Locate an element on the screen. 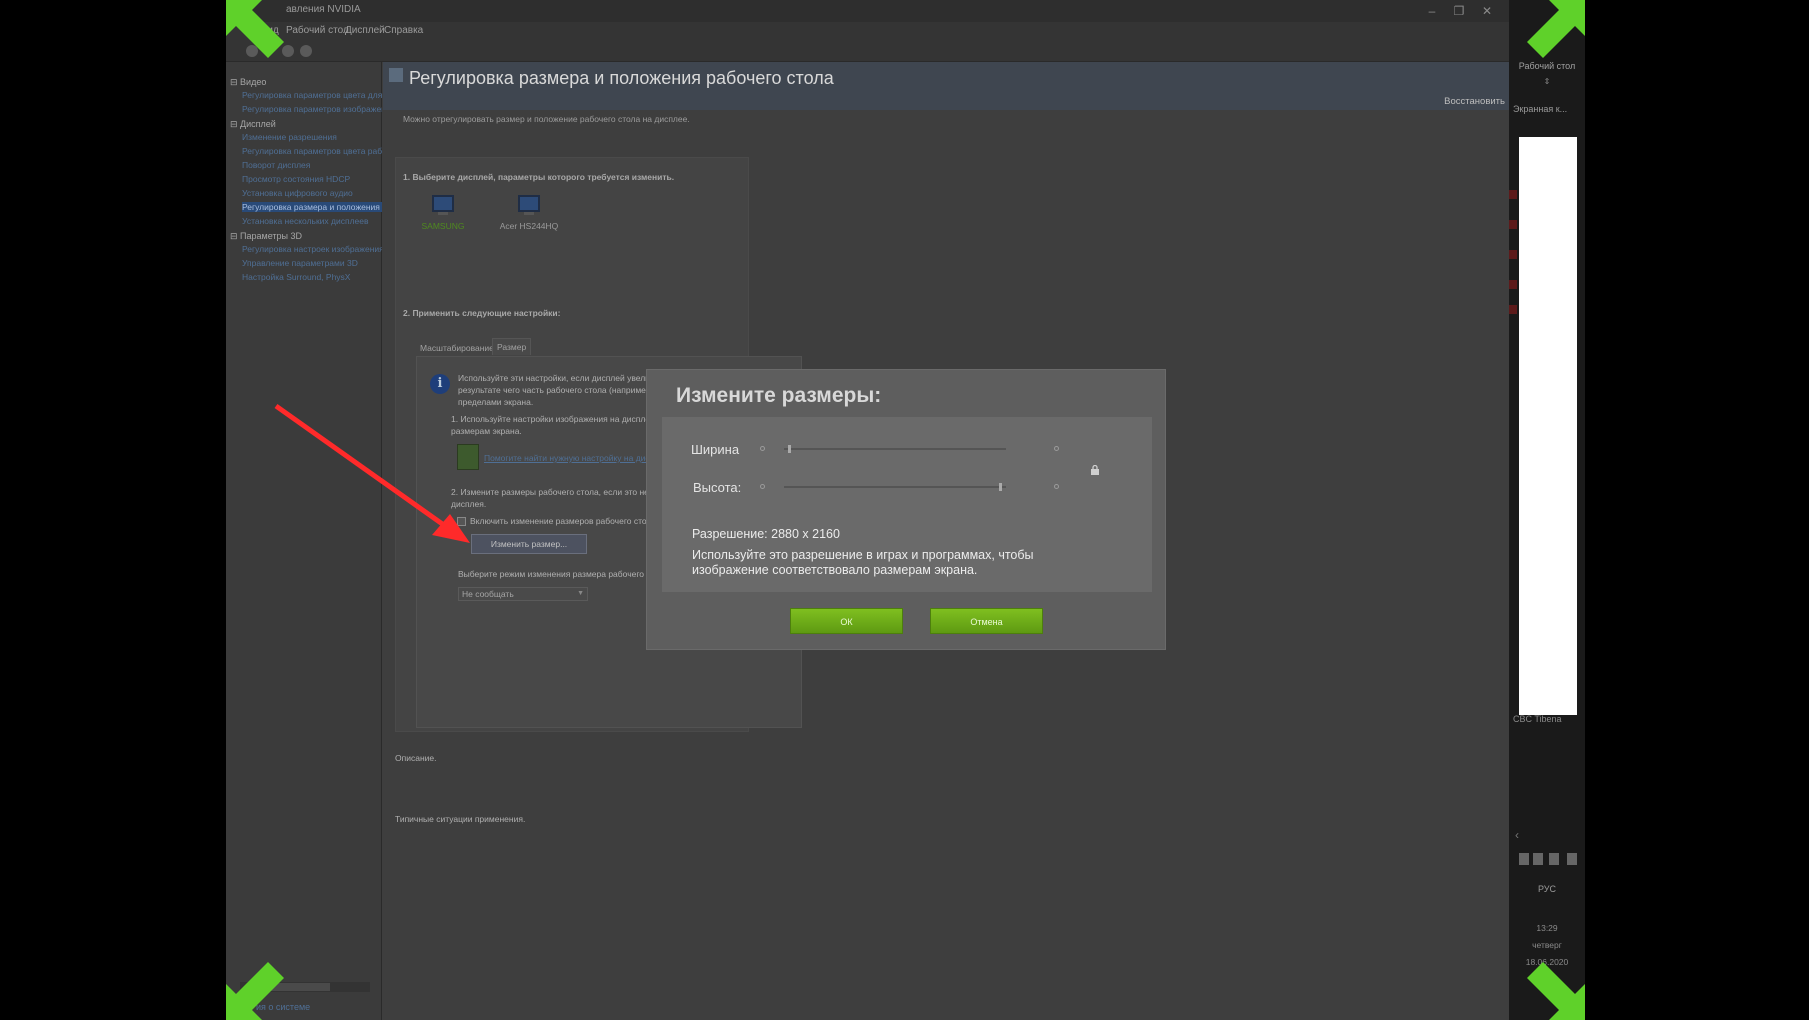  tree-item: Управление параметрами 3D is located at coordinates (312, 263).